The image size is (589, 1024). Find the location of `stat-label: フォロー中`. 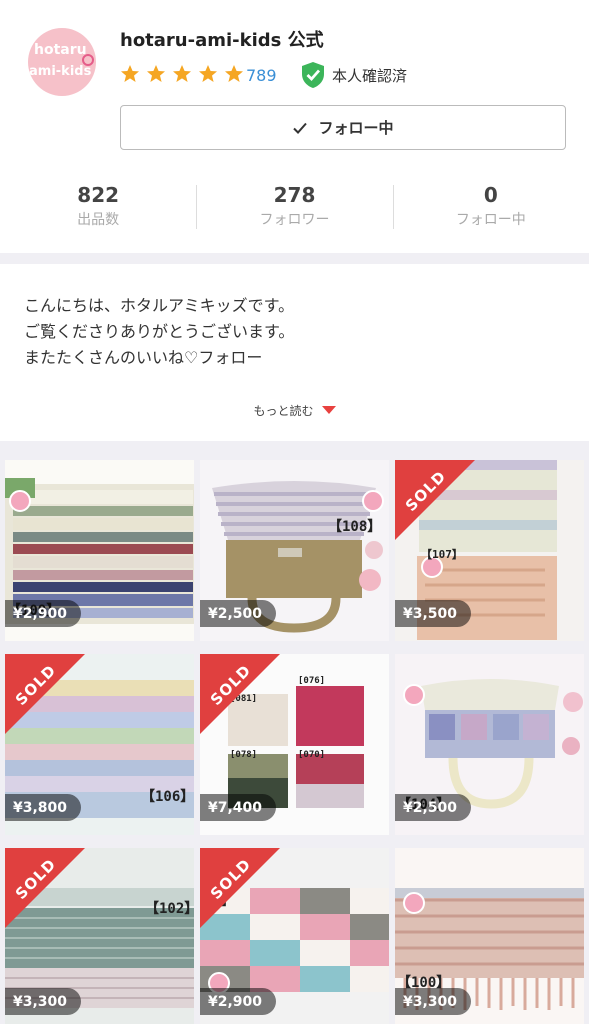

stat-label: フォロー中 is located at coordinates (490, 220).